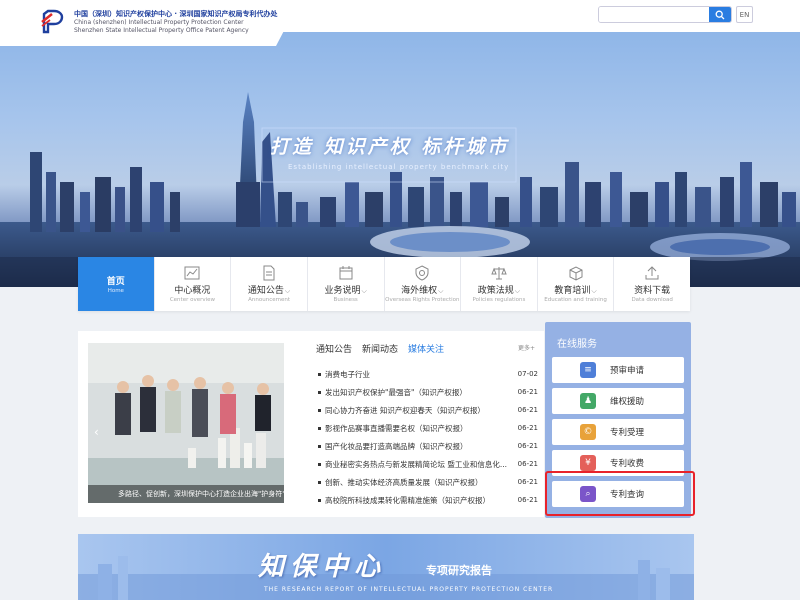 The width and height of the screenshot is (800, 600). Describe the element at coordinates (652, 284) in the screenshot. I see `nav-data-download: 资料下载 Data download` at that location.